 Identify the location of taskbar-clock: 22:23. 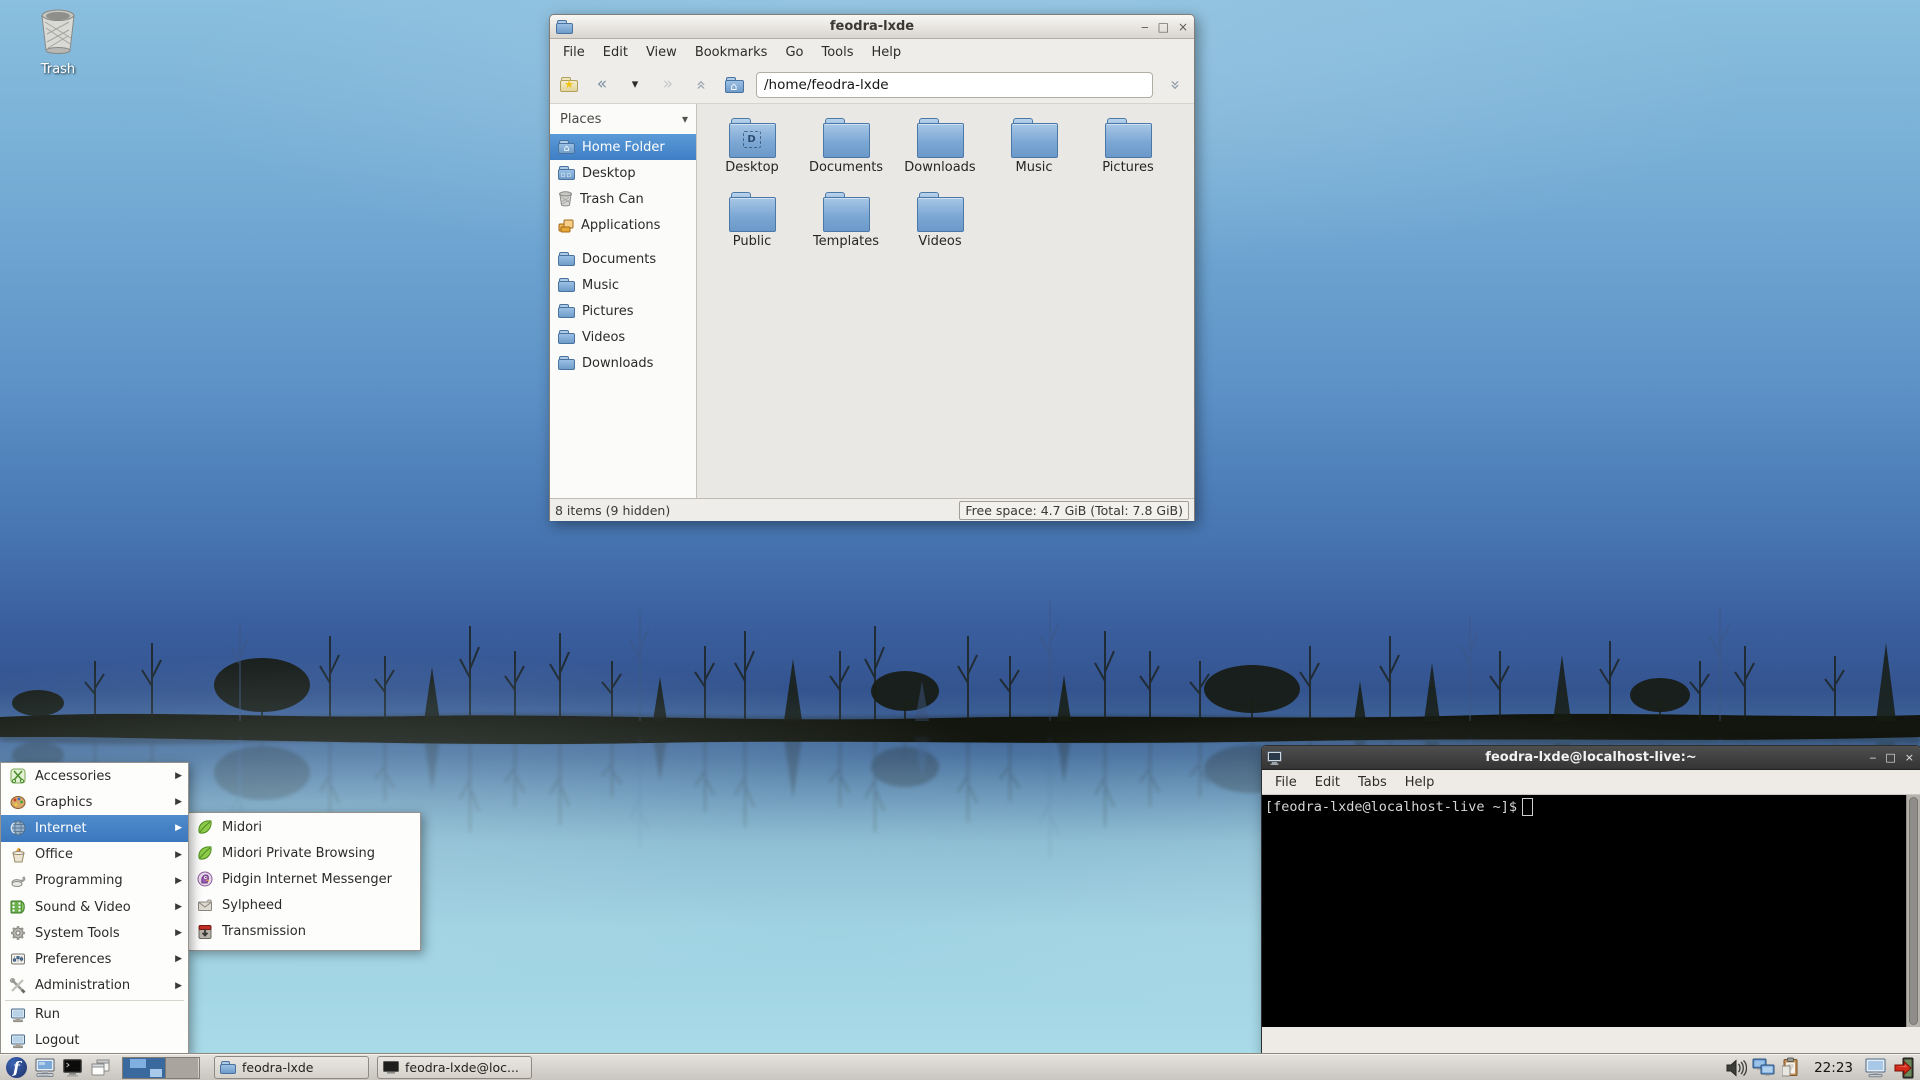
(1833, 1068).